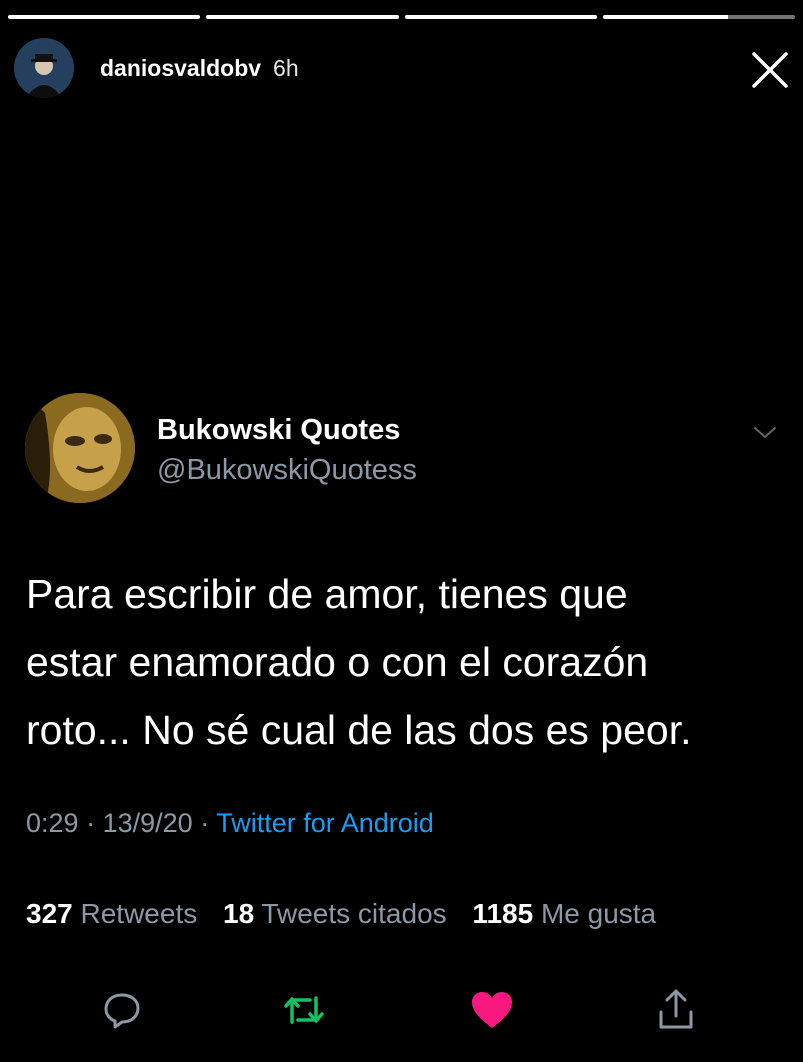  Describe the element at coordinates (122, 1010) in the screenshot. I see `reply-icon` at that location.